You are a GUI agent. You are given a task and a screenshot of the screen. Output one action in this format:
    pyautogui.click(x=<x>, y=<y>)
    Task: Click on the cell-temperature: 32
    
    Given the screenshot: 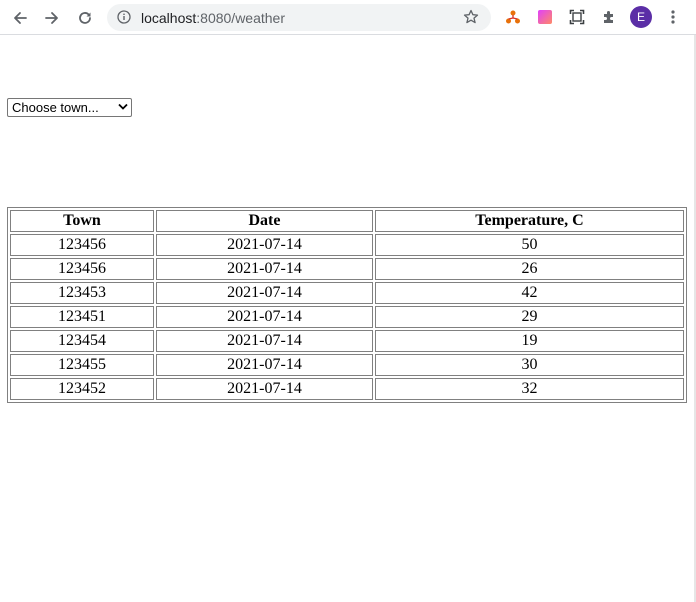 What is the action you would take?
    pyautogui.click(x=529, y=389)
    